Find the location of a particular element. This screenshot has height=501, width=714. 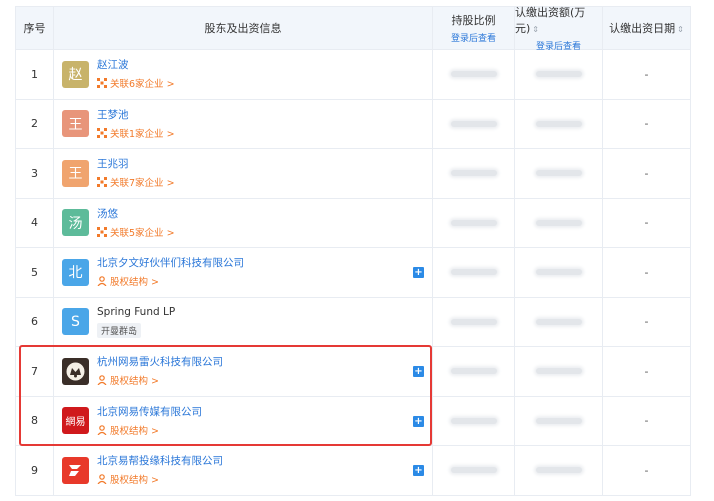

table-row: 4 汤 汤悠 关联5家企业 > - is located at coordinates (353, 223).